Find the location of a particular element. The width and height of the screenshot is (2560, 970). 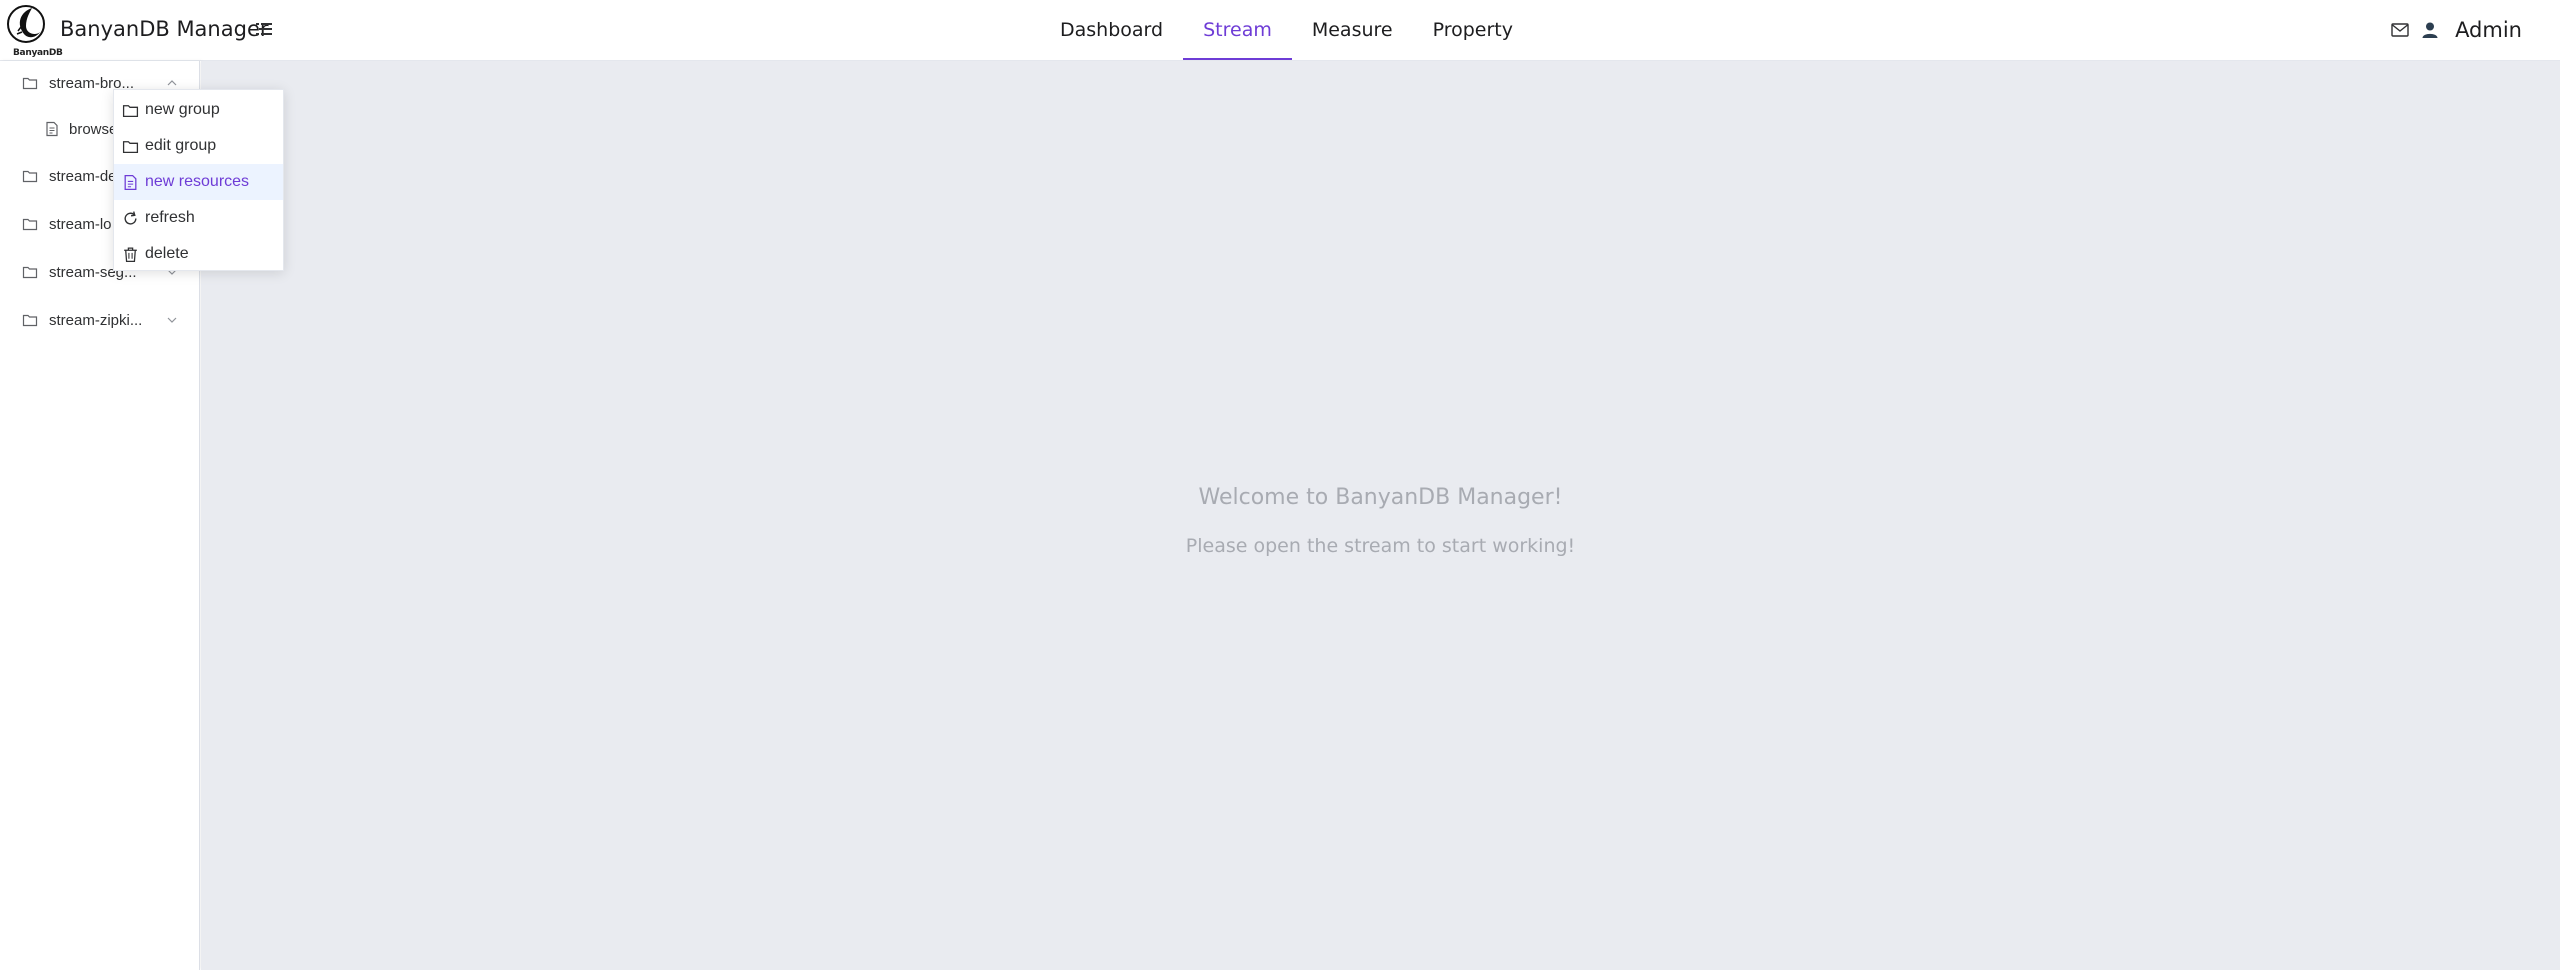

nav-property-label: Property is located at coordinates (1472, 30).